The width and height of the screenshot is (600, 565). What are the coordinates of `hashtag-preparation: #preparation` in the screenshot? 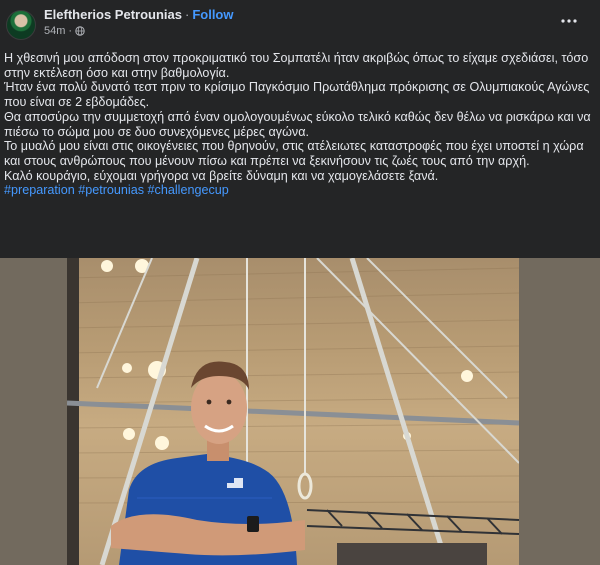 It's located at (39, 190).